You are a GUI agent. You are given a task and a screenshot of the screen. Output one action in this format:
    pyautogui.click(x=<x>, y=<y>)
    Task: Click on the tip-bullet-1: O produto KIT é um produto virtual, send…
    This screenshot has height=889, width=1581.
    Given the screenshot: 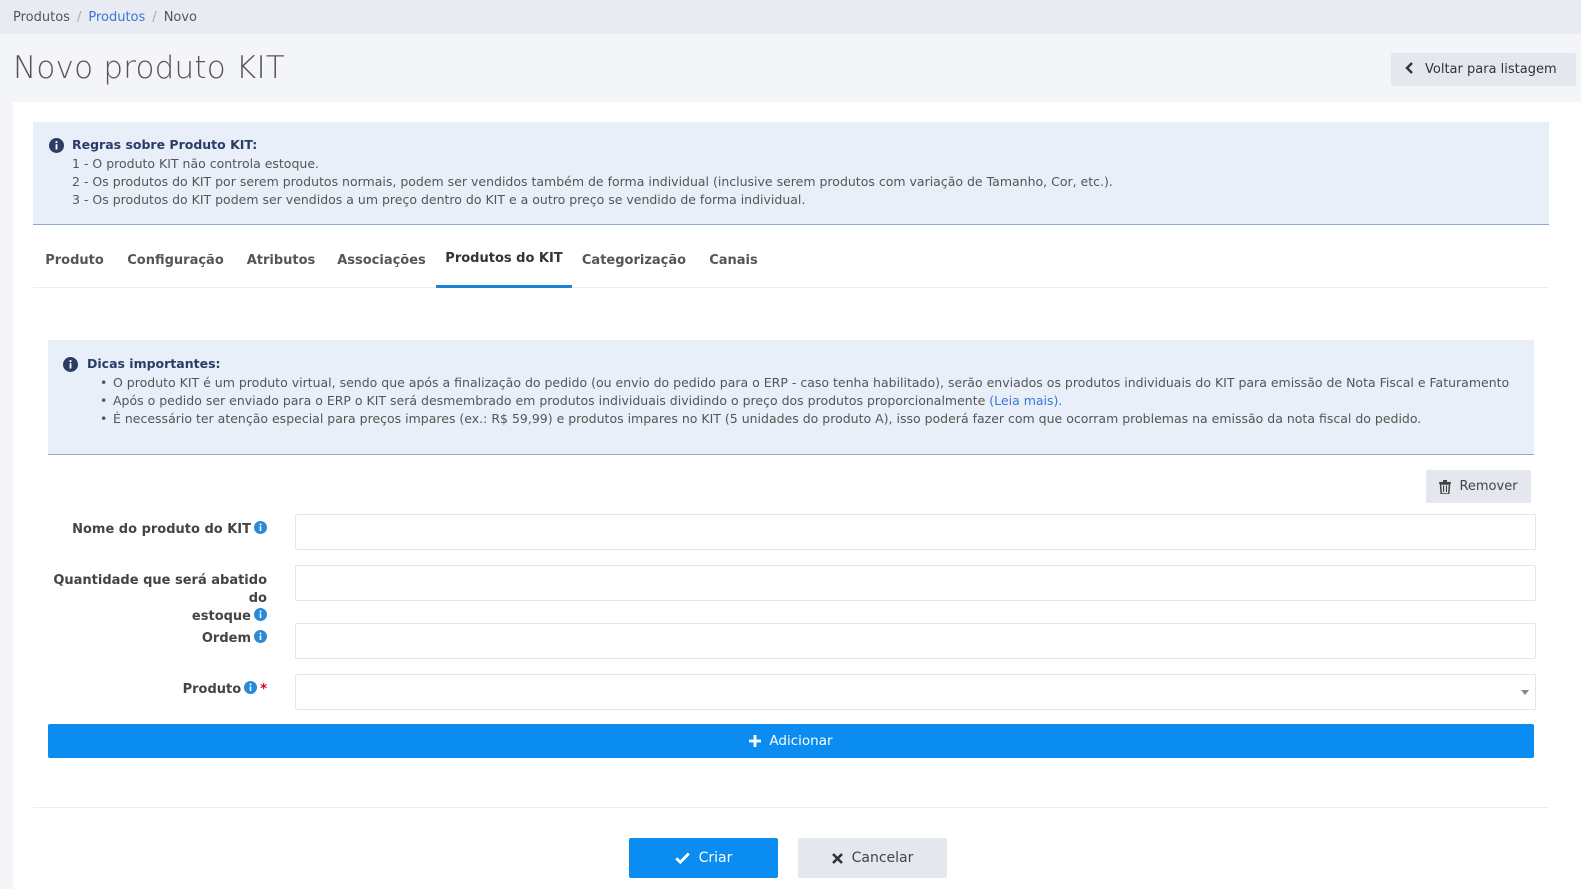 What is the action you would take?
    pyautogui.click(x=804, y=382)
    